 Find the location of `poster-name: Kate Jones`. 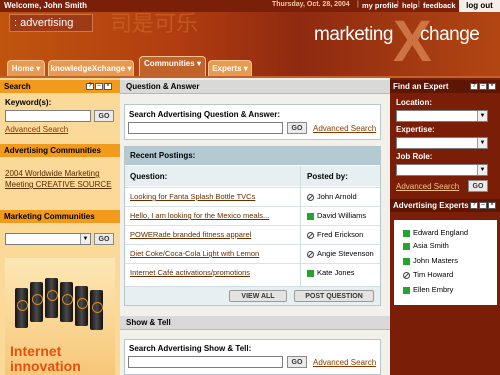

poster-name: Kate Jones is located at coordinates (331, 272).